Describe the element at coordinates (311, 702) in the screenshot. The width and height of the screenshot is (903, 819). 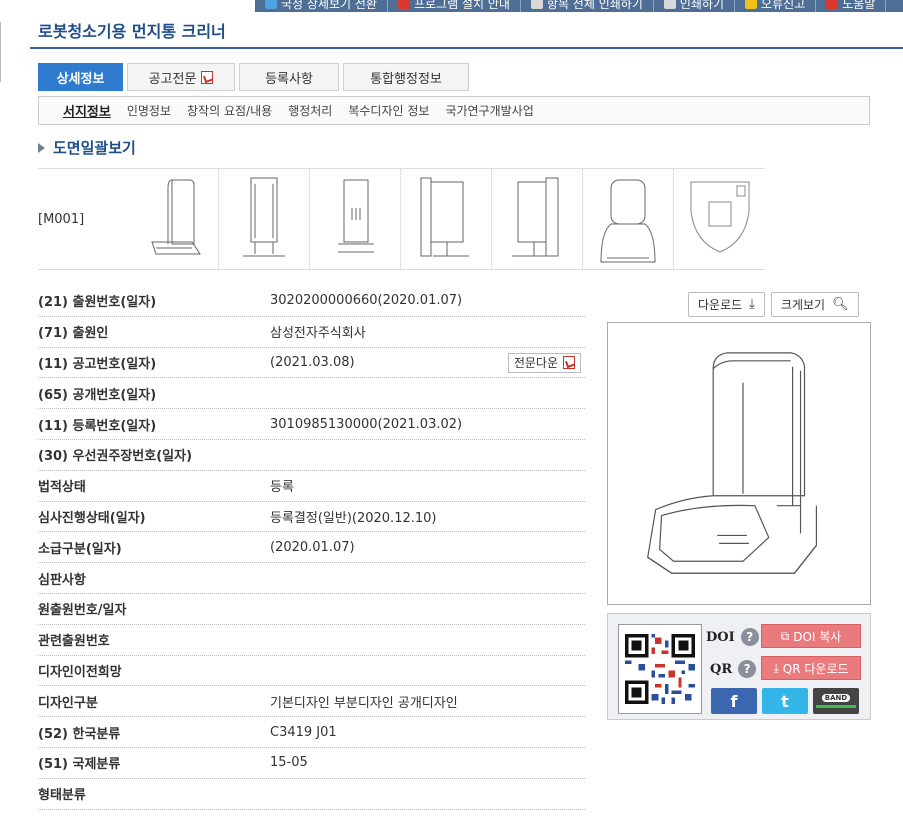
I see `info-row: 디자인구분 기본디자인 부분디자인 공개디자인` at that location.